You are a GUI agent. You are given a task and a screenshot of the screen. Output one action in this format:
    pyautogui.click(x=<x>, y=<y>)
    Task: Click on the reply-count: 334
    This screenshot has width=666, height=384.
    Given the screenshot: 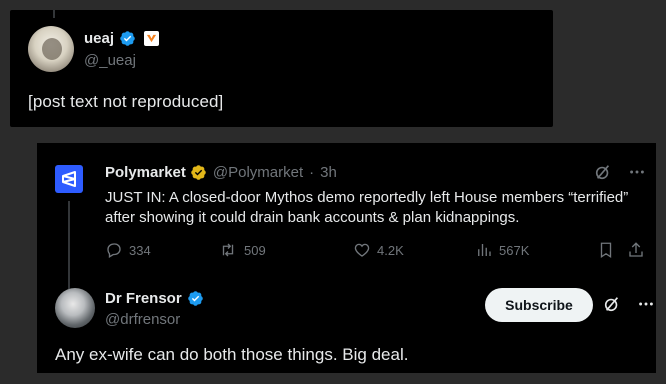 What is the action you would take?
    pyautogui.click(x=140, y=250)
    